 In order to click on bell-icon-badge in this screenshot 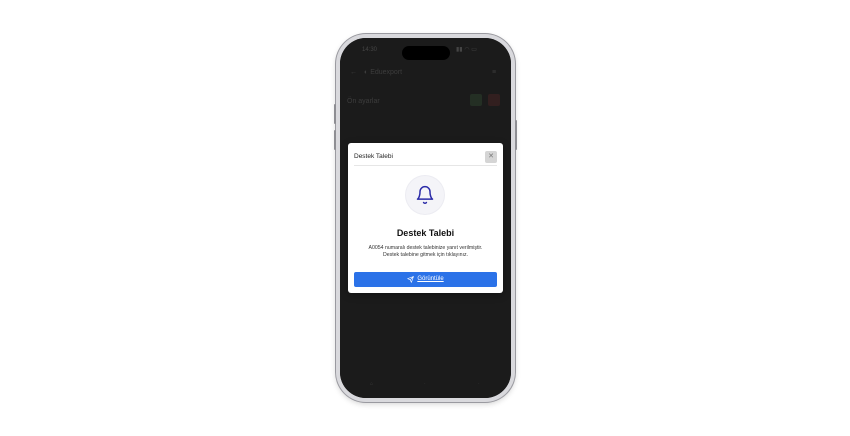, I will do `click(425, 195)`.